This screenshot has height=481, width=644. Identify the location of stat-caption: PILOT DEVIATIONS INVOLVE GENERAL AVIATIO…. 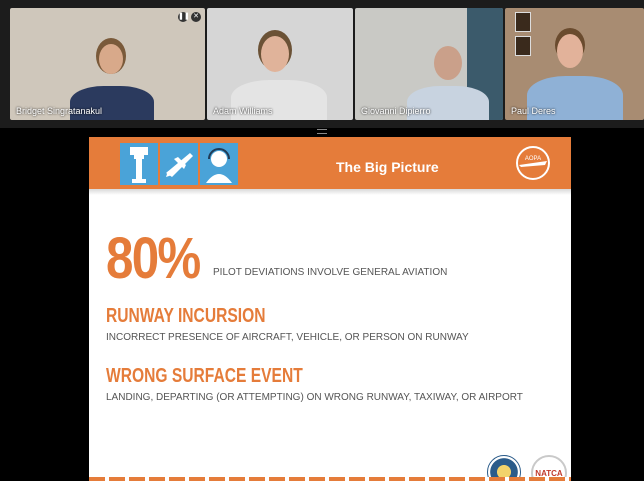
(330, 272).